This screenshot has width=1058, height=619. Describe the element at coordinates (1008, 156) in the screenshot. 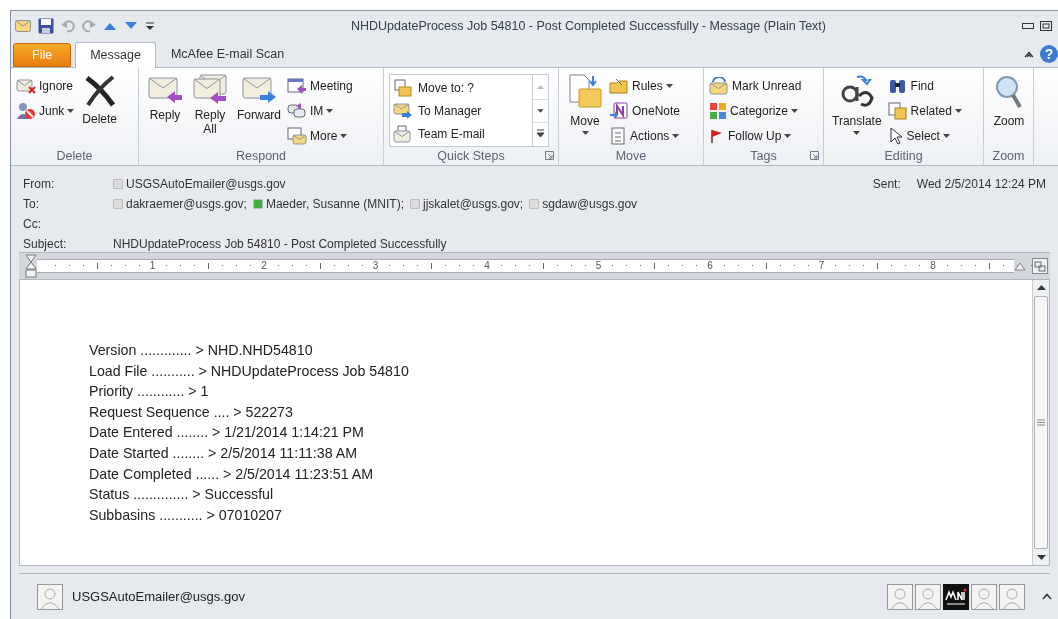

I see `group-label: Zoom` at that location.